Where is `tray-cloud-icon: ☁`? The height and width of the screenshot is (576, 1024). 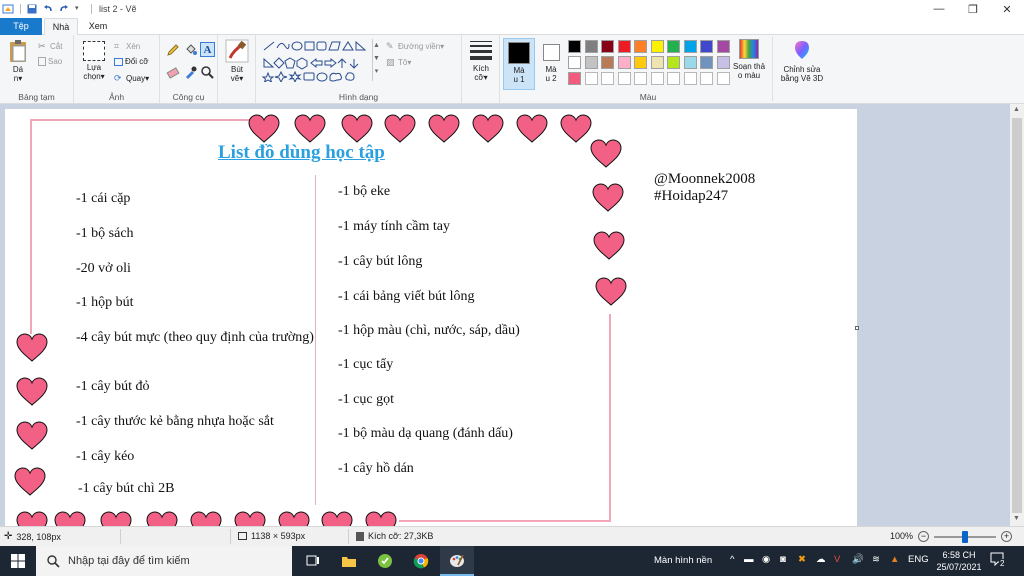 tray-cloud-icon: ☁ is located at coordinates (821, 559).